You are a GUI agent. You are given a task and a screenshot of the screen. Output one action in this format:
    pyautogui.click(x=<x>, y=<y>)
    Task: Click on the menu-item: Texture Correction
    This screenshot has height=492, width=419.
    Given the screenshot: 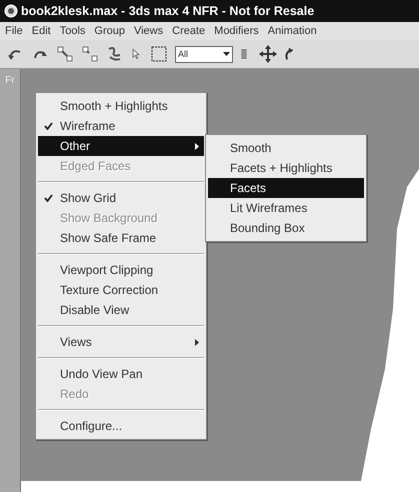 What is the action you would take?
    pyautogui.click(x=121, y=290)
    